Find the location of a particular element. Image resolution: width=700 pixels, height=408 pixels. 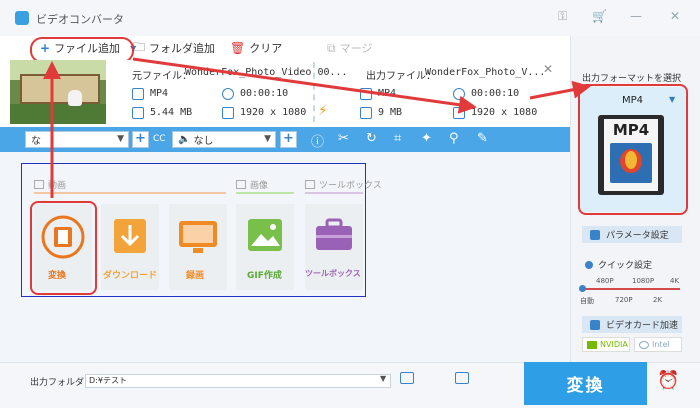

merge-label: マージ is located at coordinates (356, 48).